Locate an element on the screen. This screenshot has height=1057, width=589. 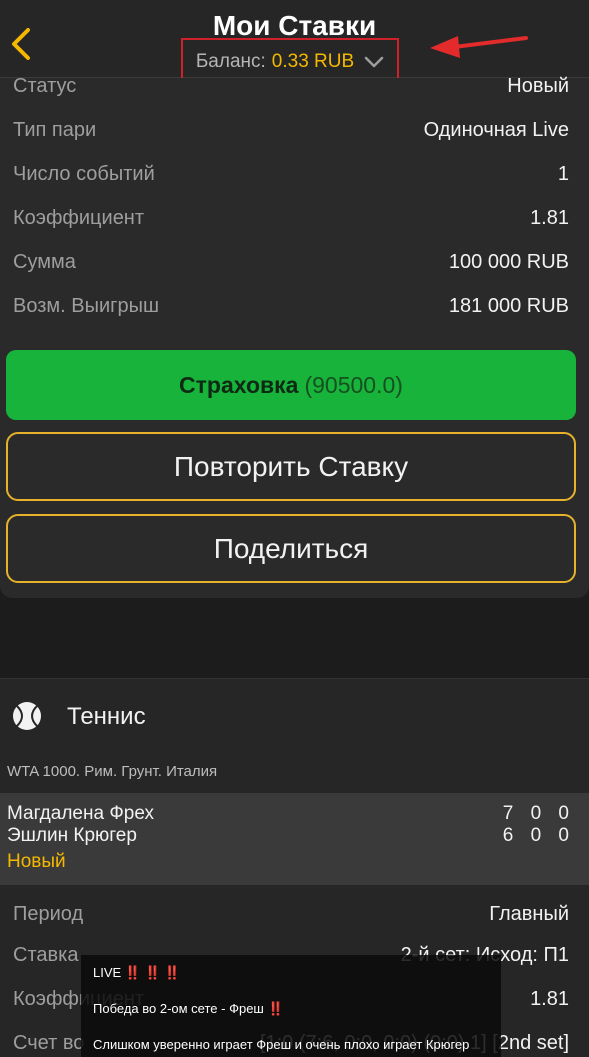
caption-line-1: LIVE ‼️ ‼️ ‼️ is located at coordinates (137, 973).